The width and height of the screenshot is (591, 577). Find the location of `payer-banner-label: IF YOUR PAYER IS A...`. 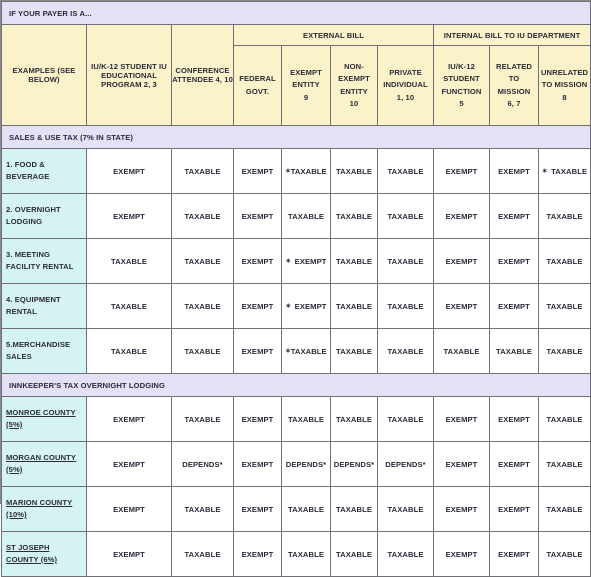

payer-banner-label: IF YOUR PAYER IS A... is located at coordinates (50, 13).